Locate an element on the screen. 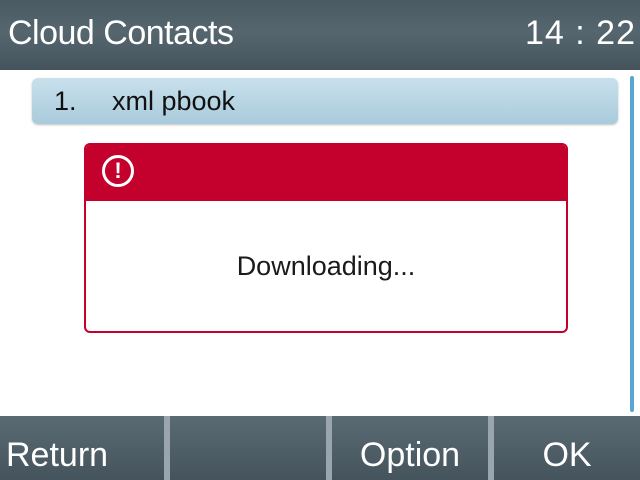 This screenshot has width=640, height=480. softkey-2-button is located at coordinates (245, 448).